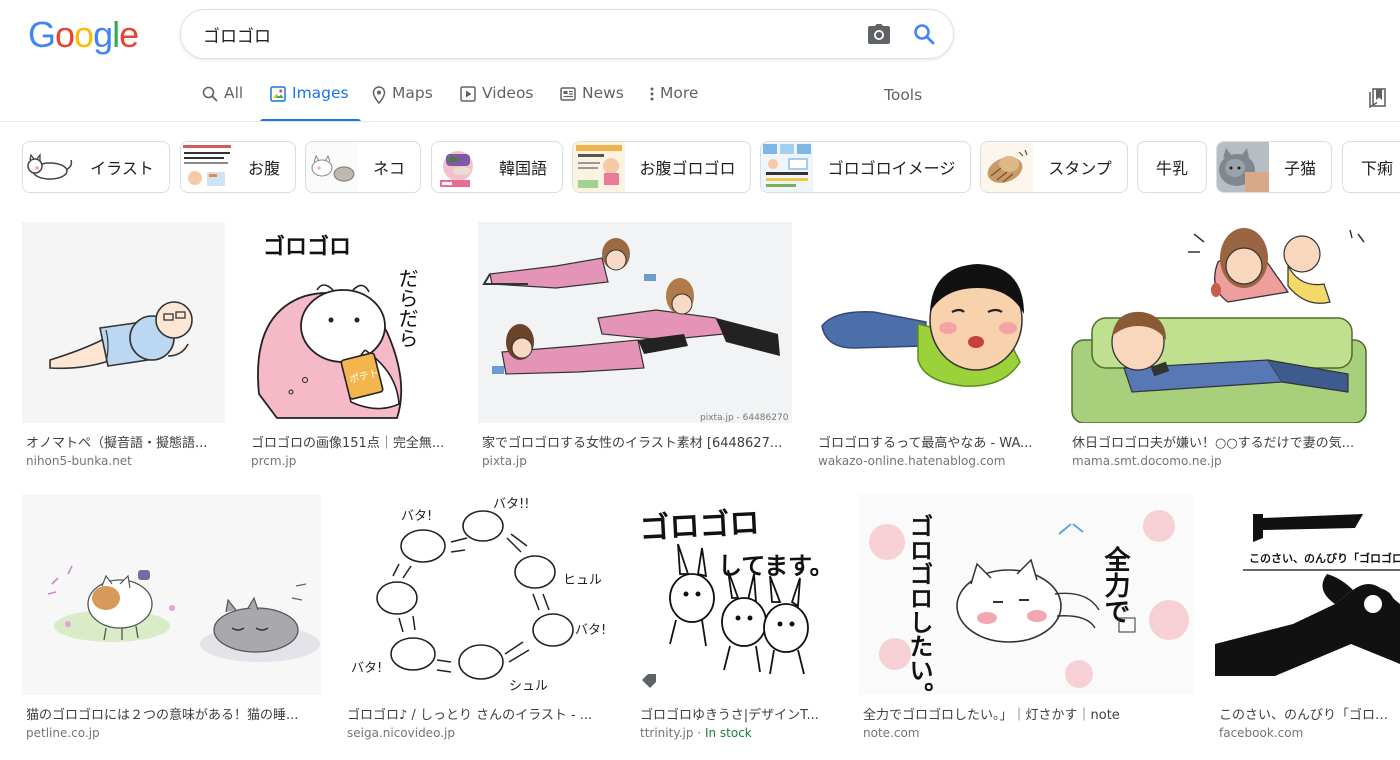 This screenshot has height=760, width=1400. Describe the element at coordinates (468, 94) in the screenshot. I see `play-icon` at that location.